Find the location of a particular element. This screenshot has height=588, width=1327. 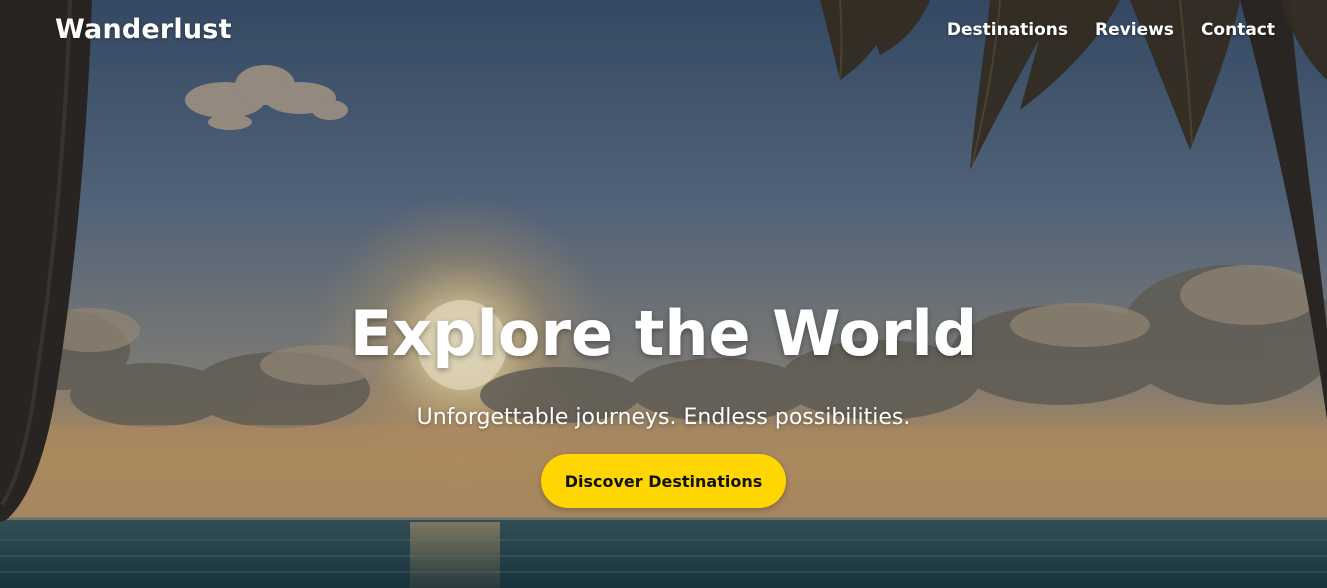

nav-link-contact: Contact is located at coordinates (1238, 30).